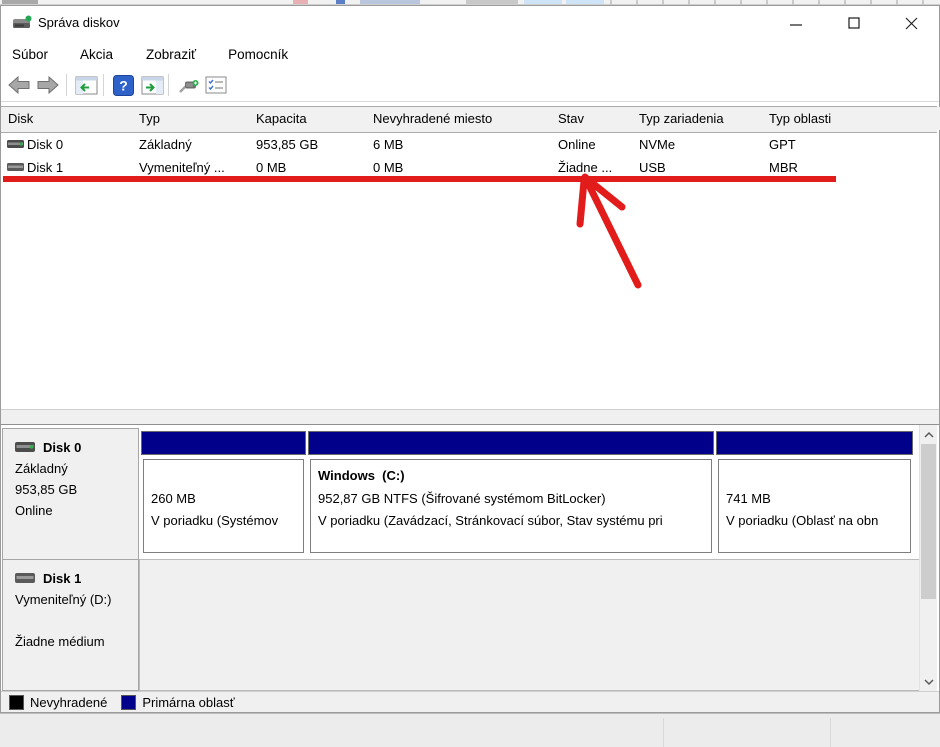 This screenshot has width=940, height=747. What do you see at coordinates (96, 54) in the screenshot?
I see `menu-akcia: Akcia` at bounding box center [96, 54].